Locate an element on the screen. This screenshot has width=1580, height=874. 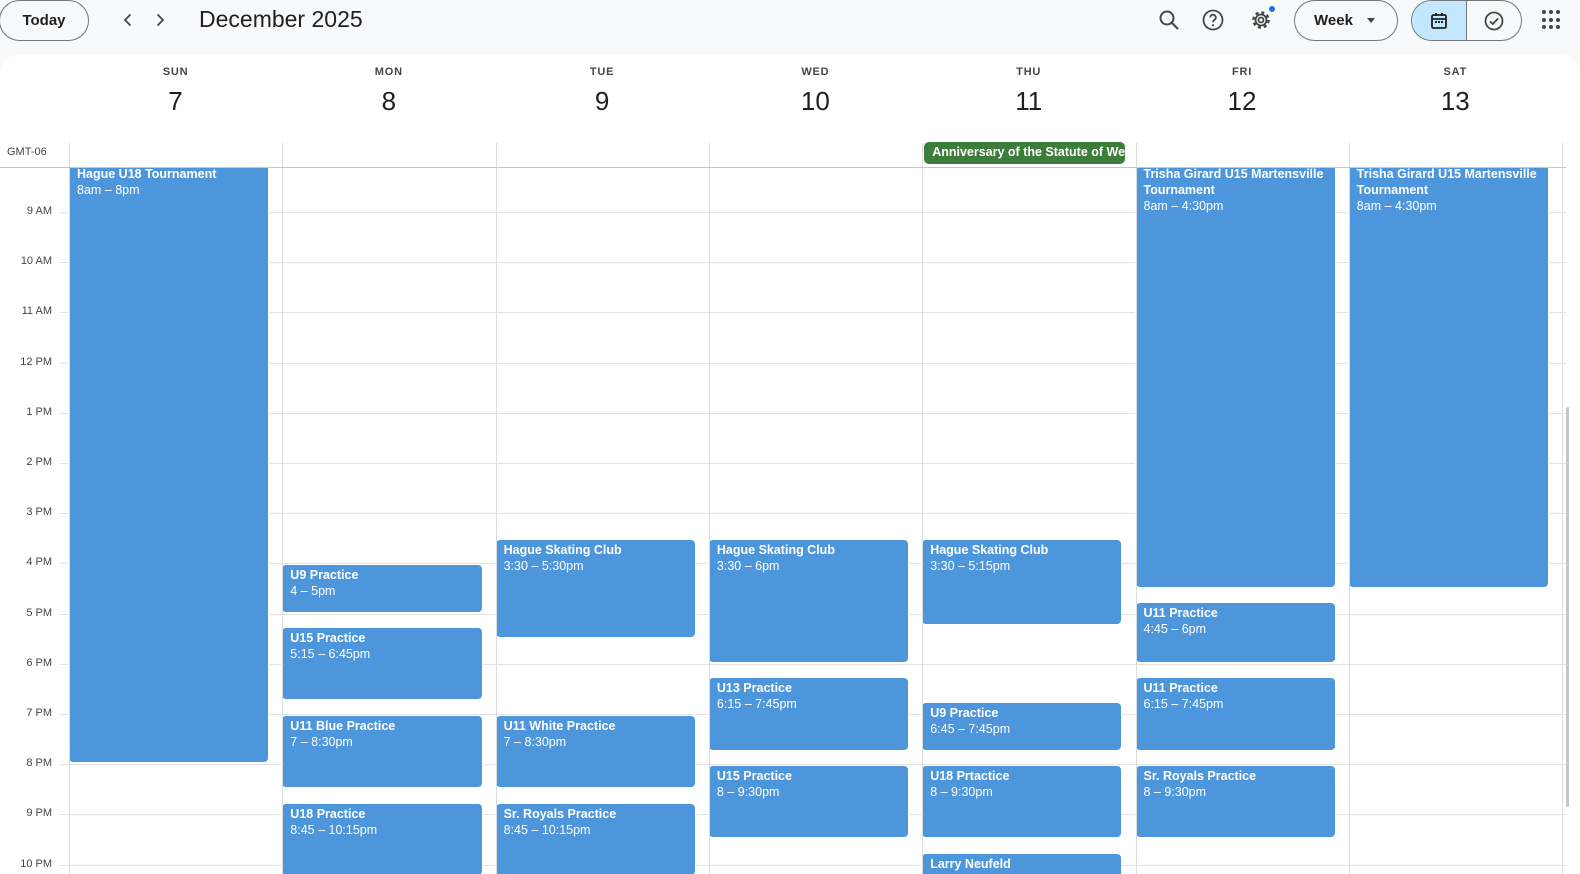
event-title: U11 Blue Practice is located at coordinates (343, 726).